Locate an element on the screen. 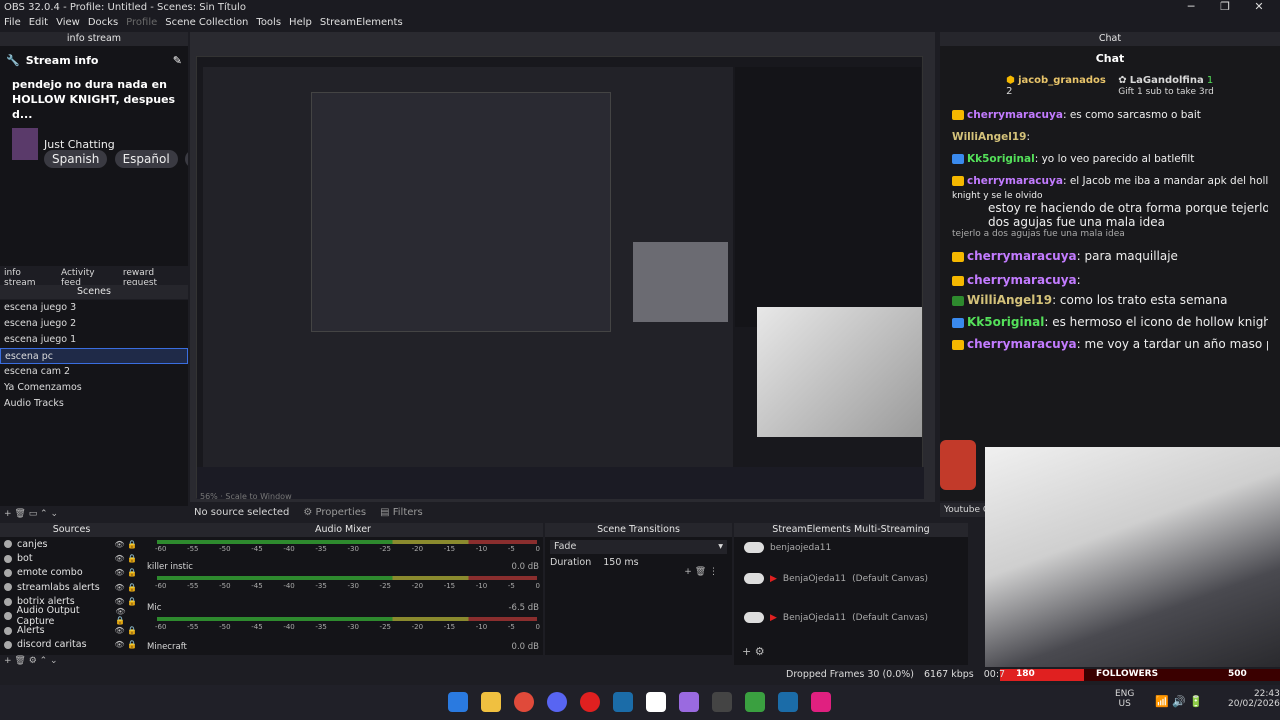 The image size is (1280, 720). menu-file: File is located at coordinates (12, 24).